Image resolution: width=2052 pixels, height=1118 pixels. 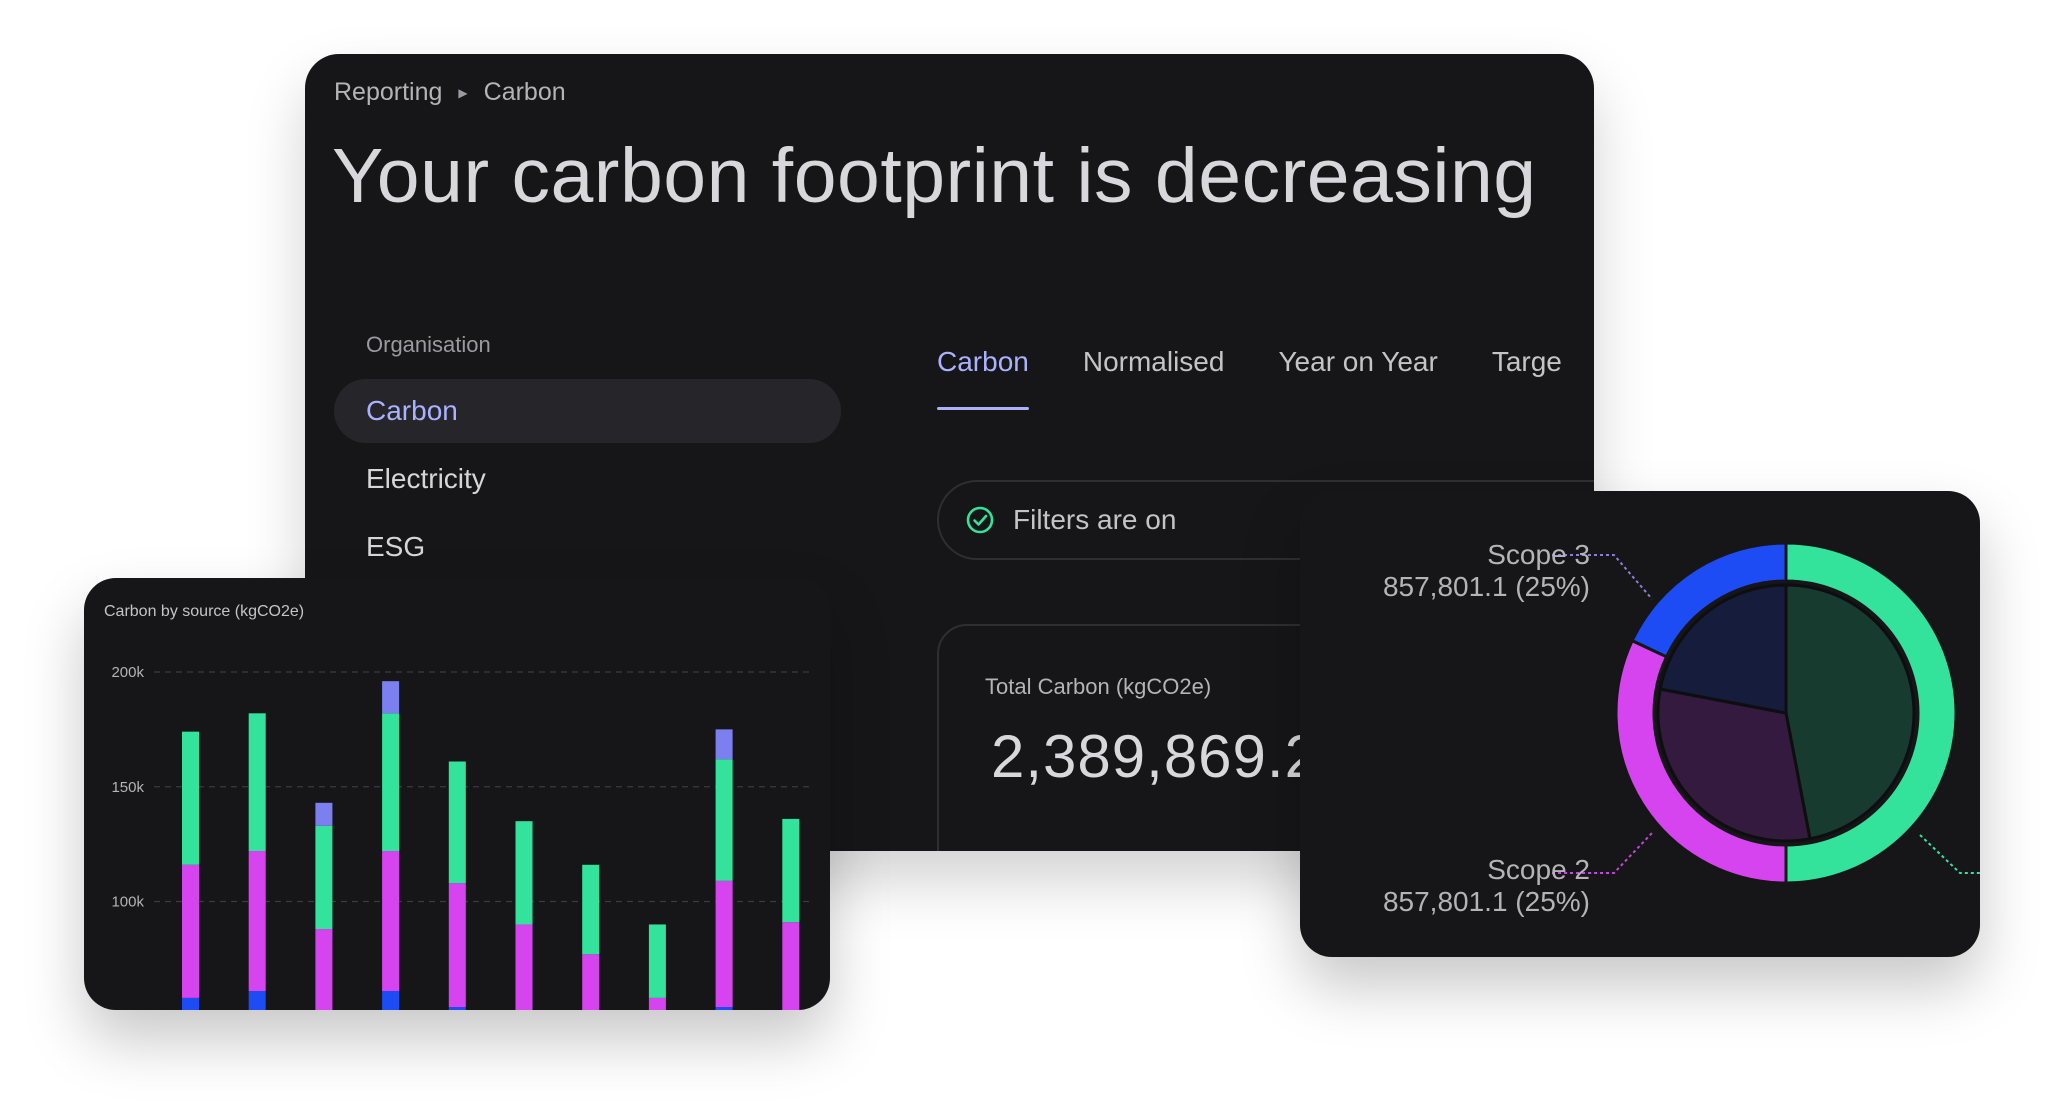 What do you see at coordinates (983, 378) in the screenshot?
I see `tab-carbon: Carbon` at bounding box center [983, 378].